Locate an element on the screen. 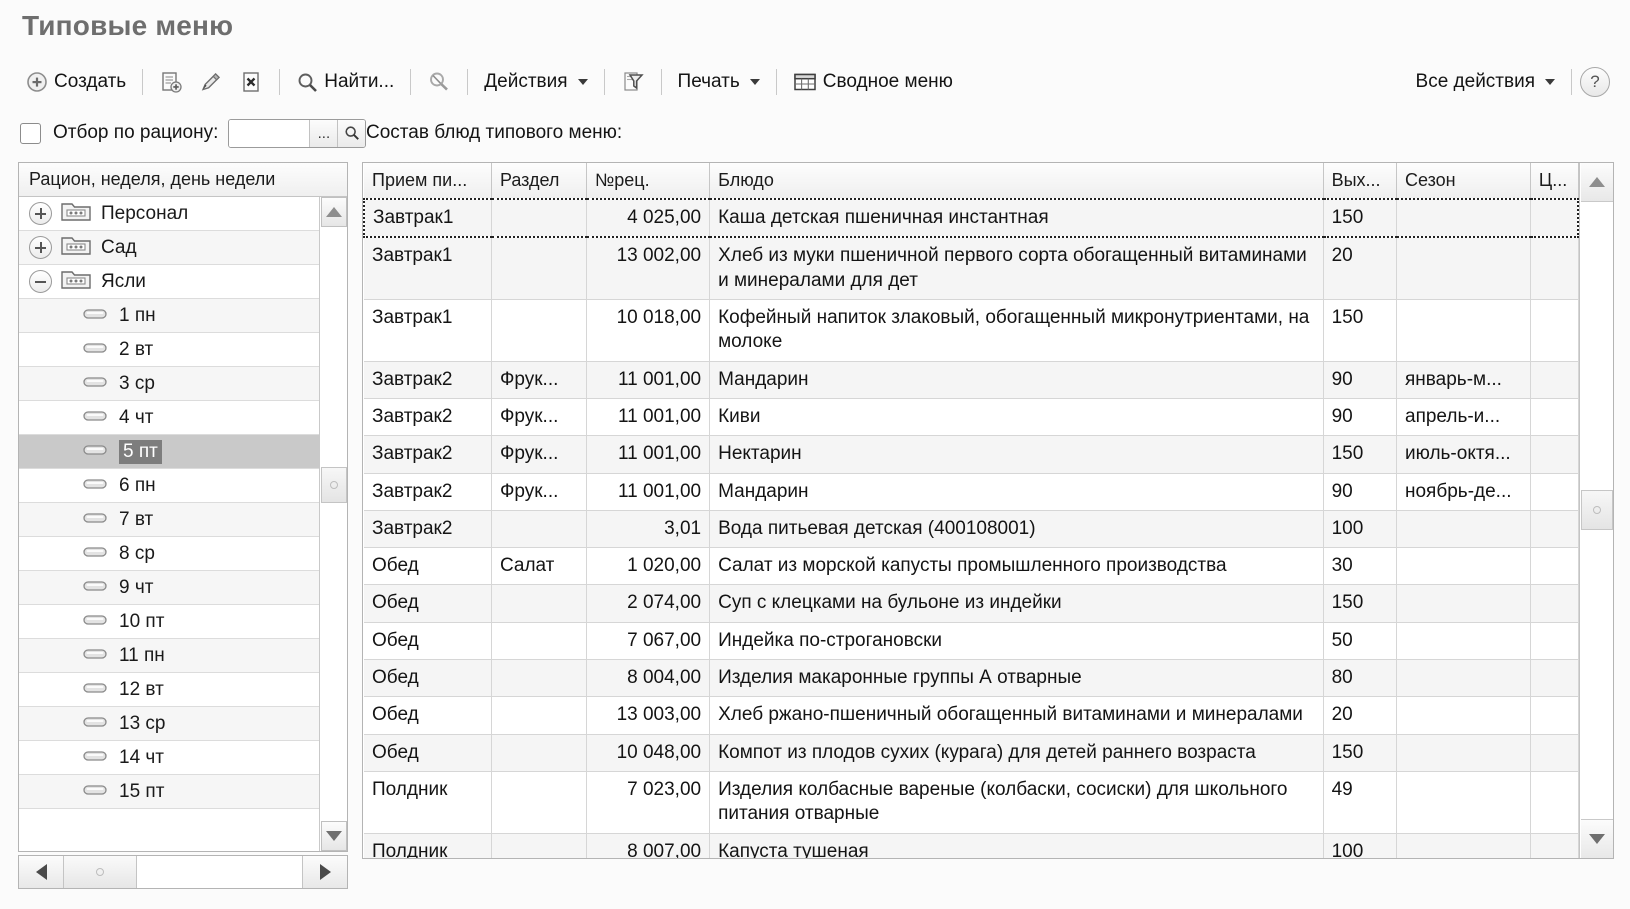  tree-item-14: 11 пн is located at coordinates (183, 656).